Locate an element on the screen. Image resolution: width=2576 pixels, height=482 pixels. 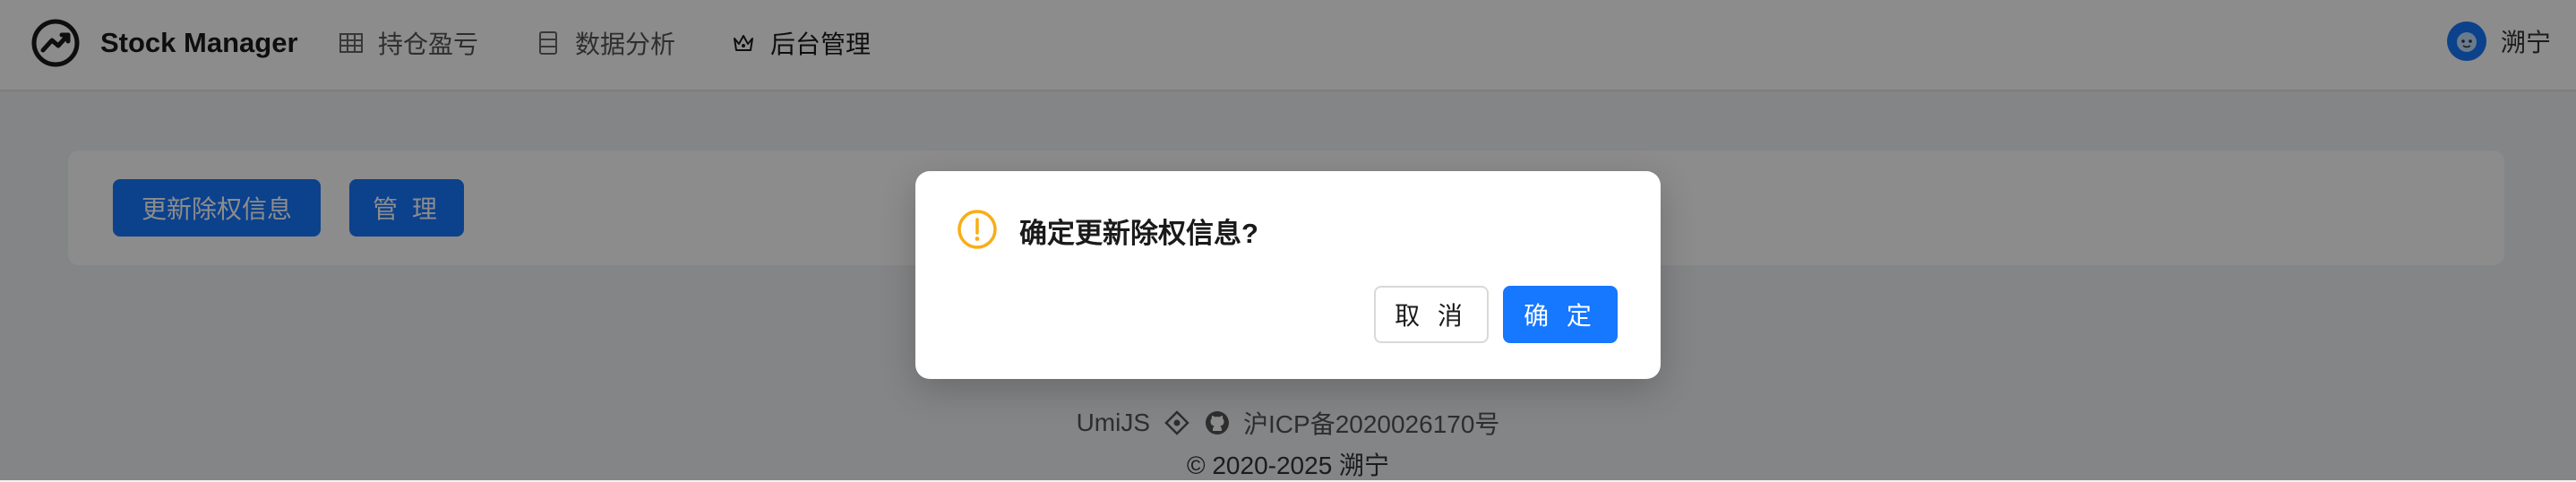
confirm-modal: 确定更新除权信息? 取 消 确 定 is located at coordinates (1288, 275).